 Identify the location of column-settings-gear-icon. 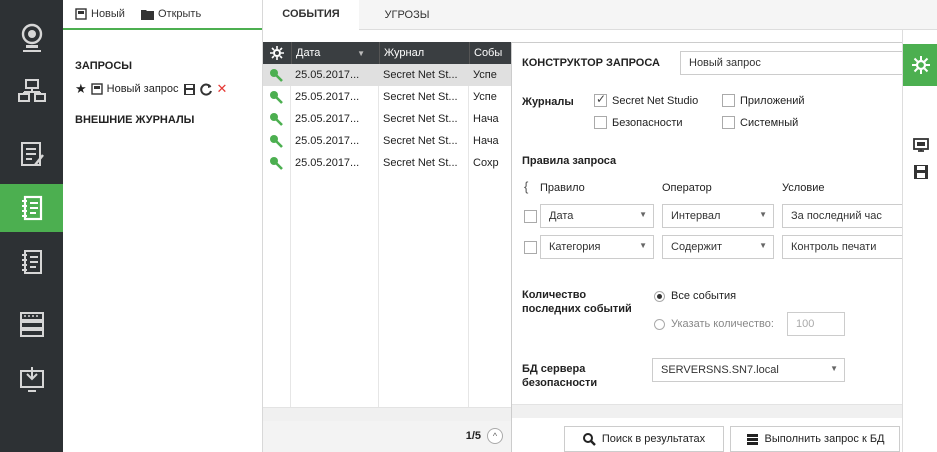
(277, 53).